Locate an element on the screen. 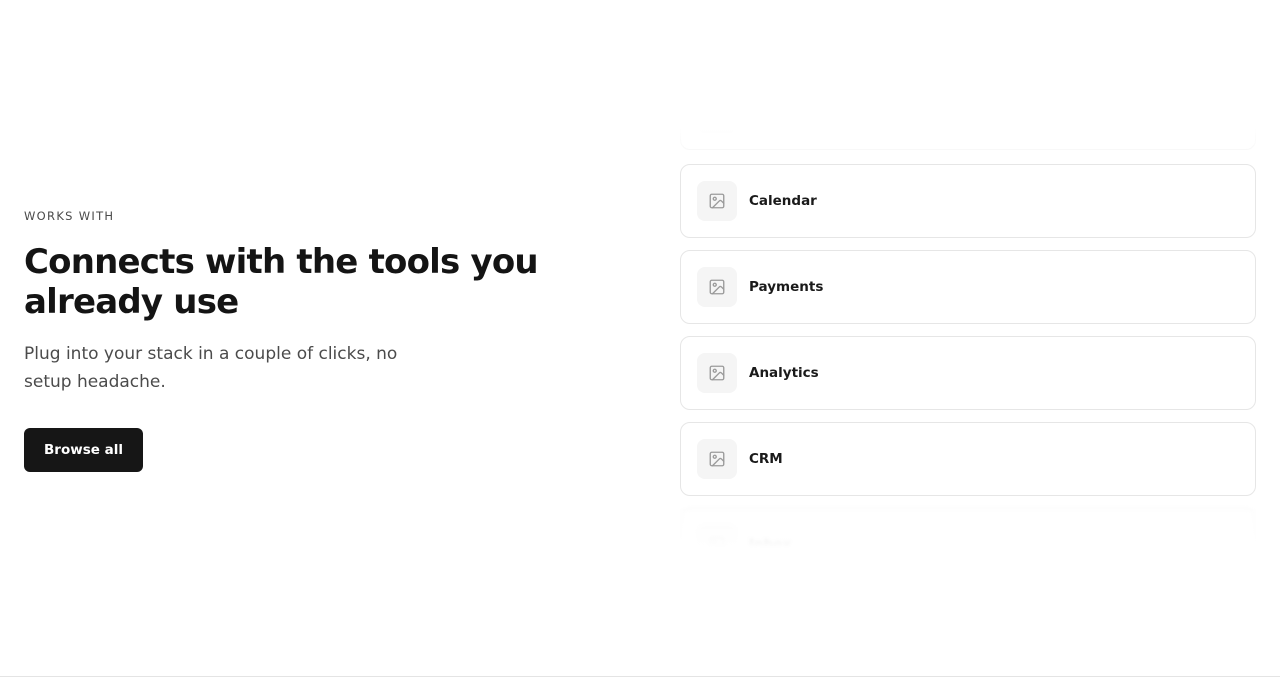  integration-card-partial-bottom: Inbox is located at coordinates (968, 528).